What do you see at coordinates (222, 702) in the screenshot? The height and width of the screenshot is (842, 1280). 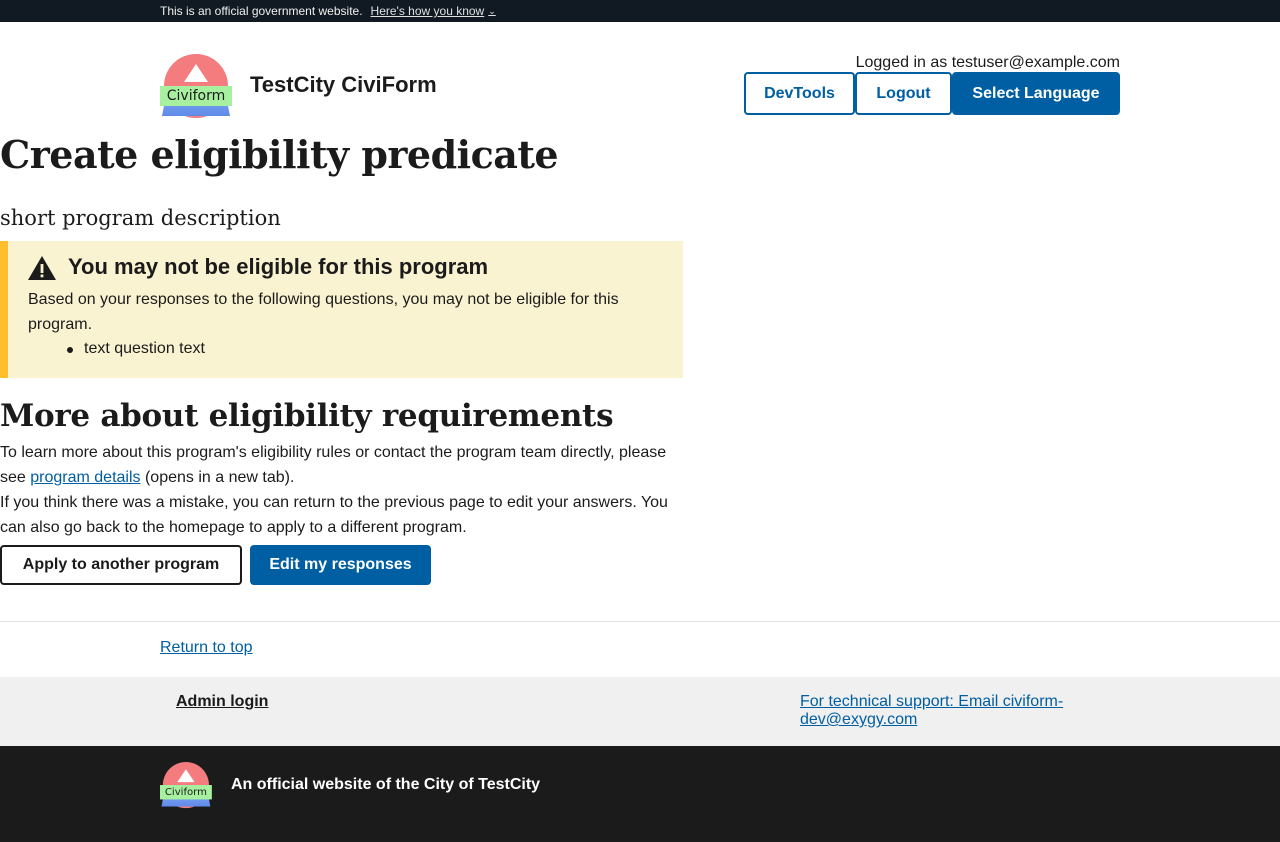 I see `admin-login-link: Admin login` at bounding box center [222, 702].